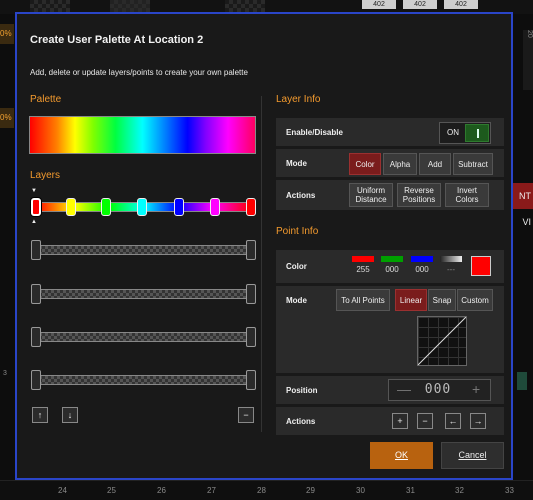  What do you see at coordinates (363, 259) in the screenshot?
I see `red-channel-swatch` at bounding box center [363, 259].